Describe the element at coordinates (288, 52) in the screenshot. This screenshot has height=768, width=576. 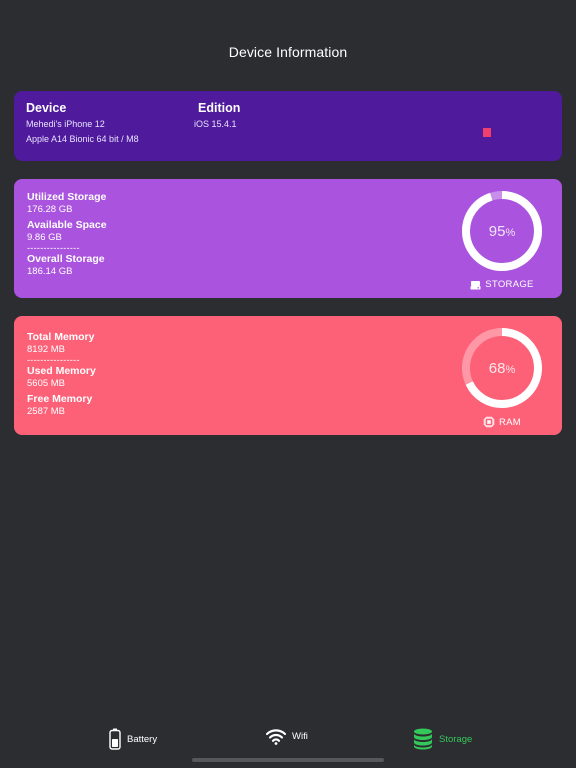
I see `page-title: Device Information` at that location.